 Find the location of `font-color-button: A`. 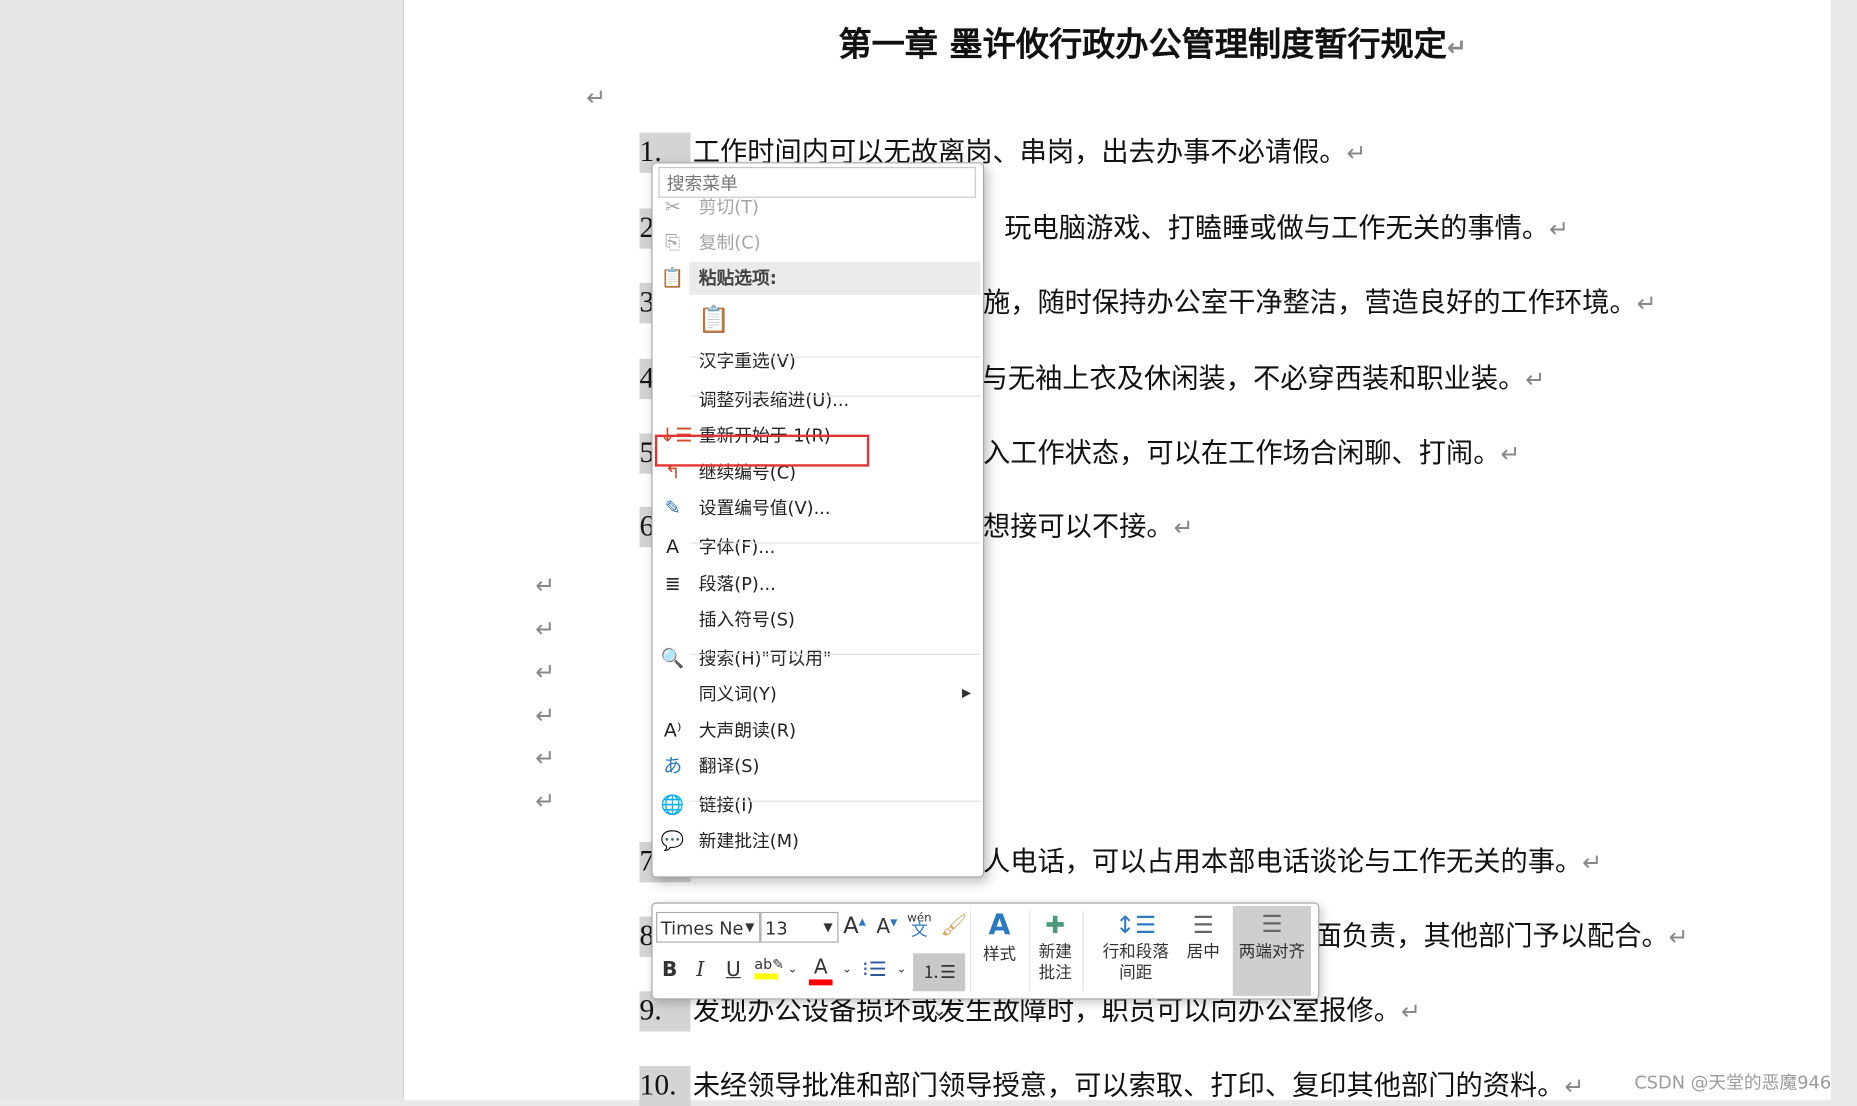

font-color-button: A is located at coordinates (820, 970).